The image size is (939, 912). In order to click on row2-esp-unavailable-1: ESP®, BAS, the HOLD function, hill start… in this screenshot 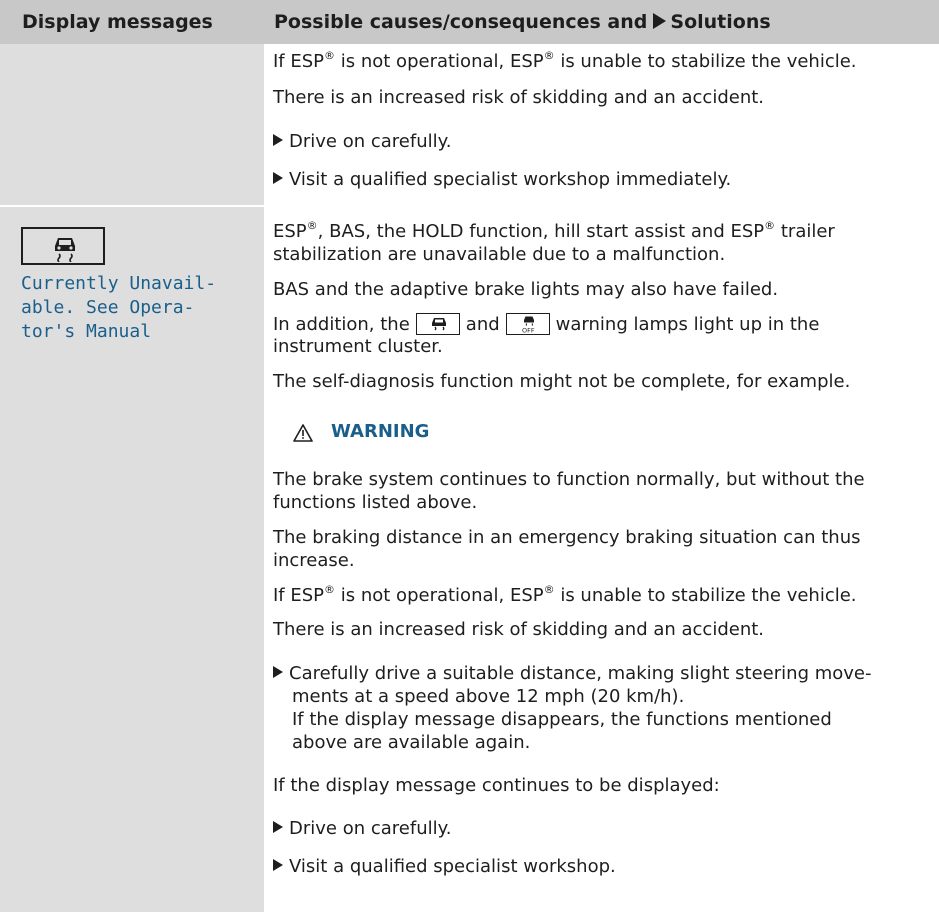, I will do `click(554, 230)`.